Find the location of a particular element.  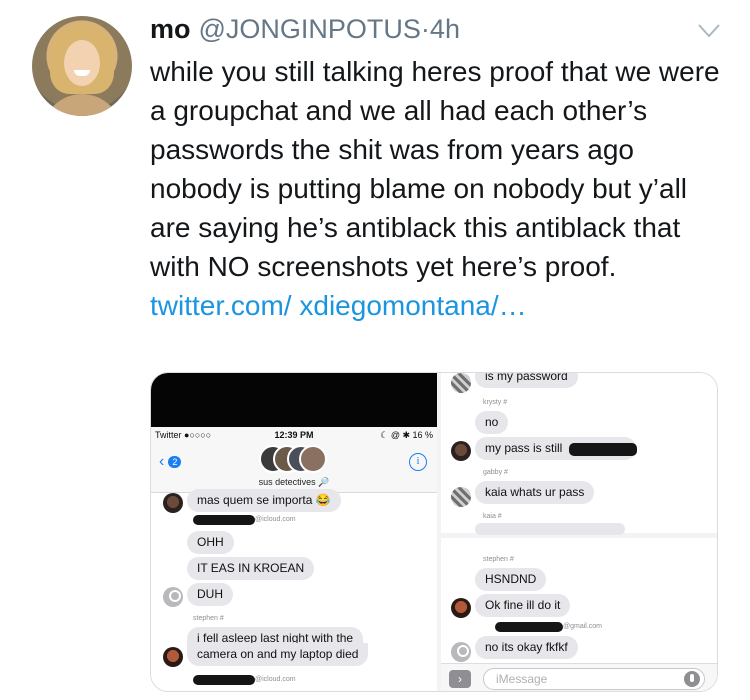

status-battery: ☾ @ ✱ 16 % is located at coordinates (407, 434).